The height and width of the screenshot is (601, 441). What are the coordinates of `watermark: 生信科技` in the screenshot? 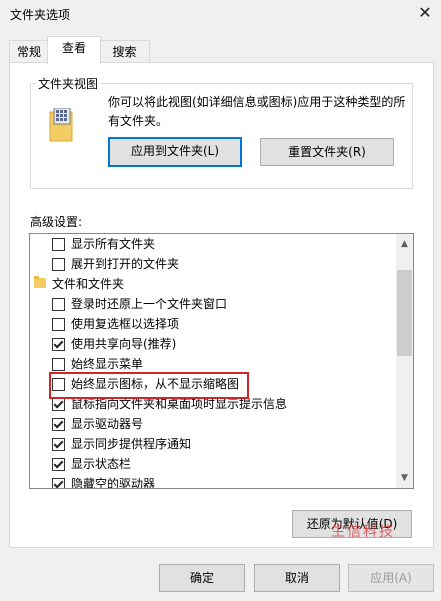 It's located at (363, 532).